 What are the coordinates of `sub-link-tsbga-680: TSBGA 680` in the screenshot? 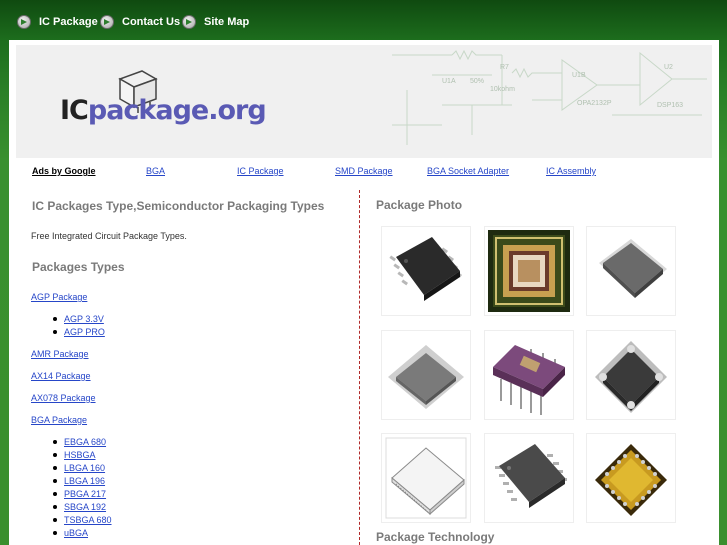 It's located at (88, 520).